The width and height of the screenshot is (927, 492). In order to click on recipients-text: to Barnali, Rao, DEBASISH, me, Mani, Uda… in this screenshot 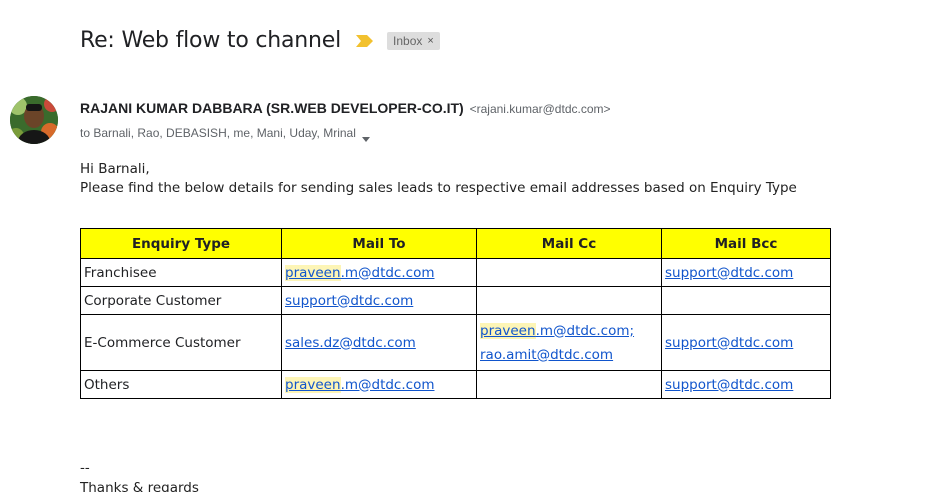, I will do `click(218, 133)`.